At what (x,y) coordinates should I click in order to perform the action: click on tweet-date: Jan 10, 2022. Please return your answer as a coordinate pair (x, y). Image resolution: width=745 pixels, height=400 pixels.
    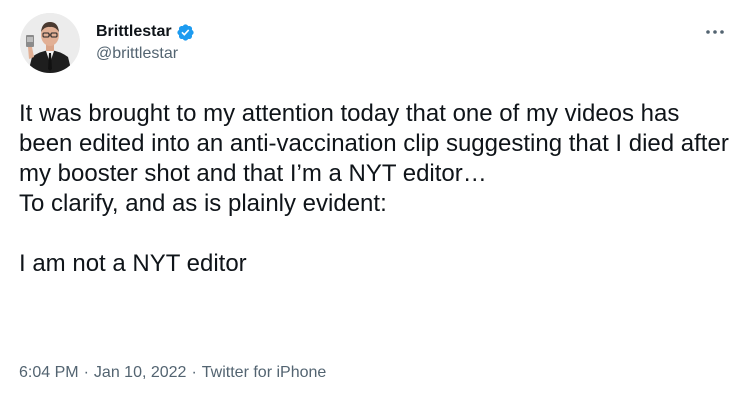
    Looking at the image, I should click on (140, 373).